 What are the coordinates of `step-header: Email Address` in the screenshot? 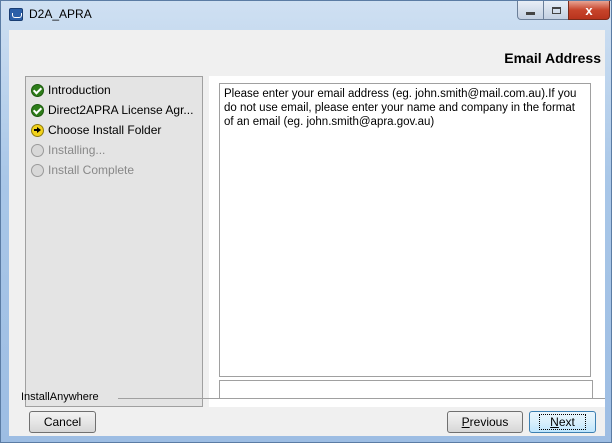 It's located at (307, 48).